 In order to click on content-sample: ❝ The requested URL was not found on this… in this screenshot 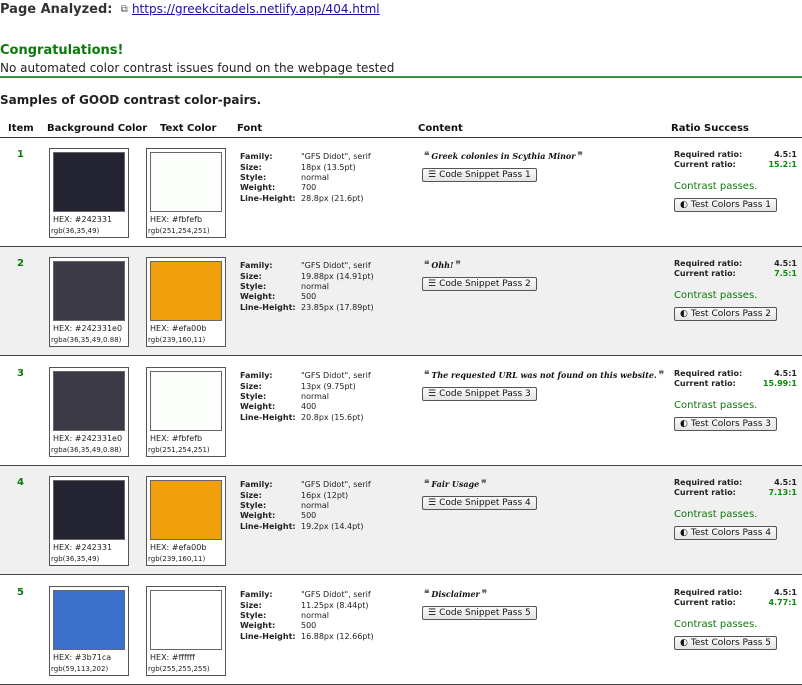, I will do `click(544, 375)`.